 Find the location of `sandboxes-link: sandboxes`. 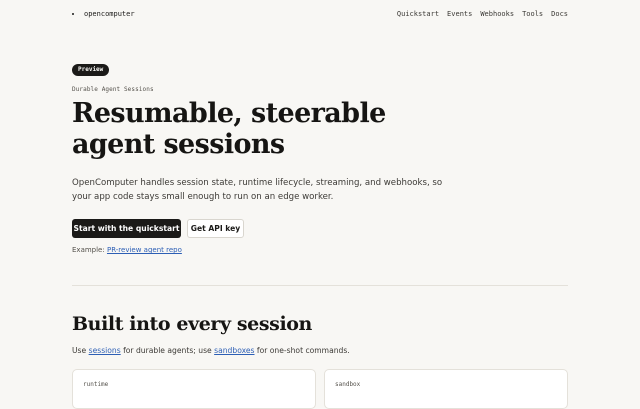

sandboxes-link: sandboxes is located at coordinates (234, 350).